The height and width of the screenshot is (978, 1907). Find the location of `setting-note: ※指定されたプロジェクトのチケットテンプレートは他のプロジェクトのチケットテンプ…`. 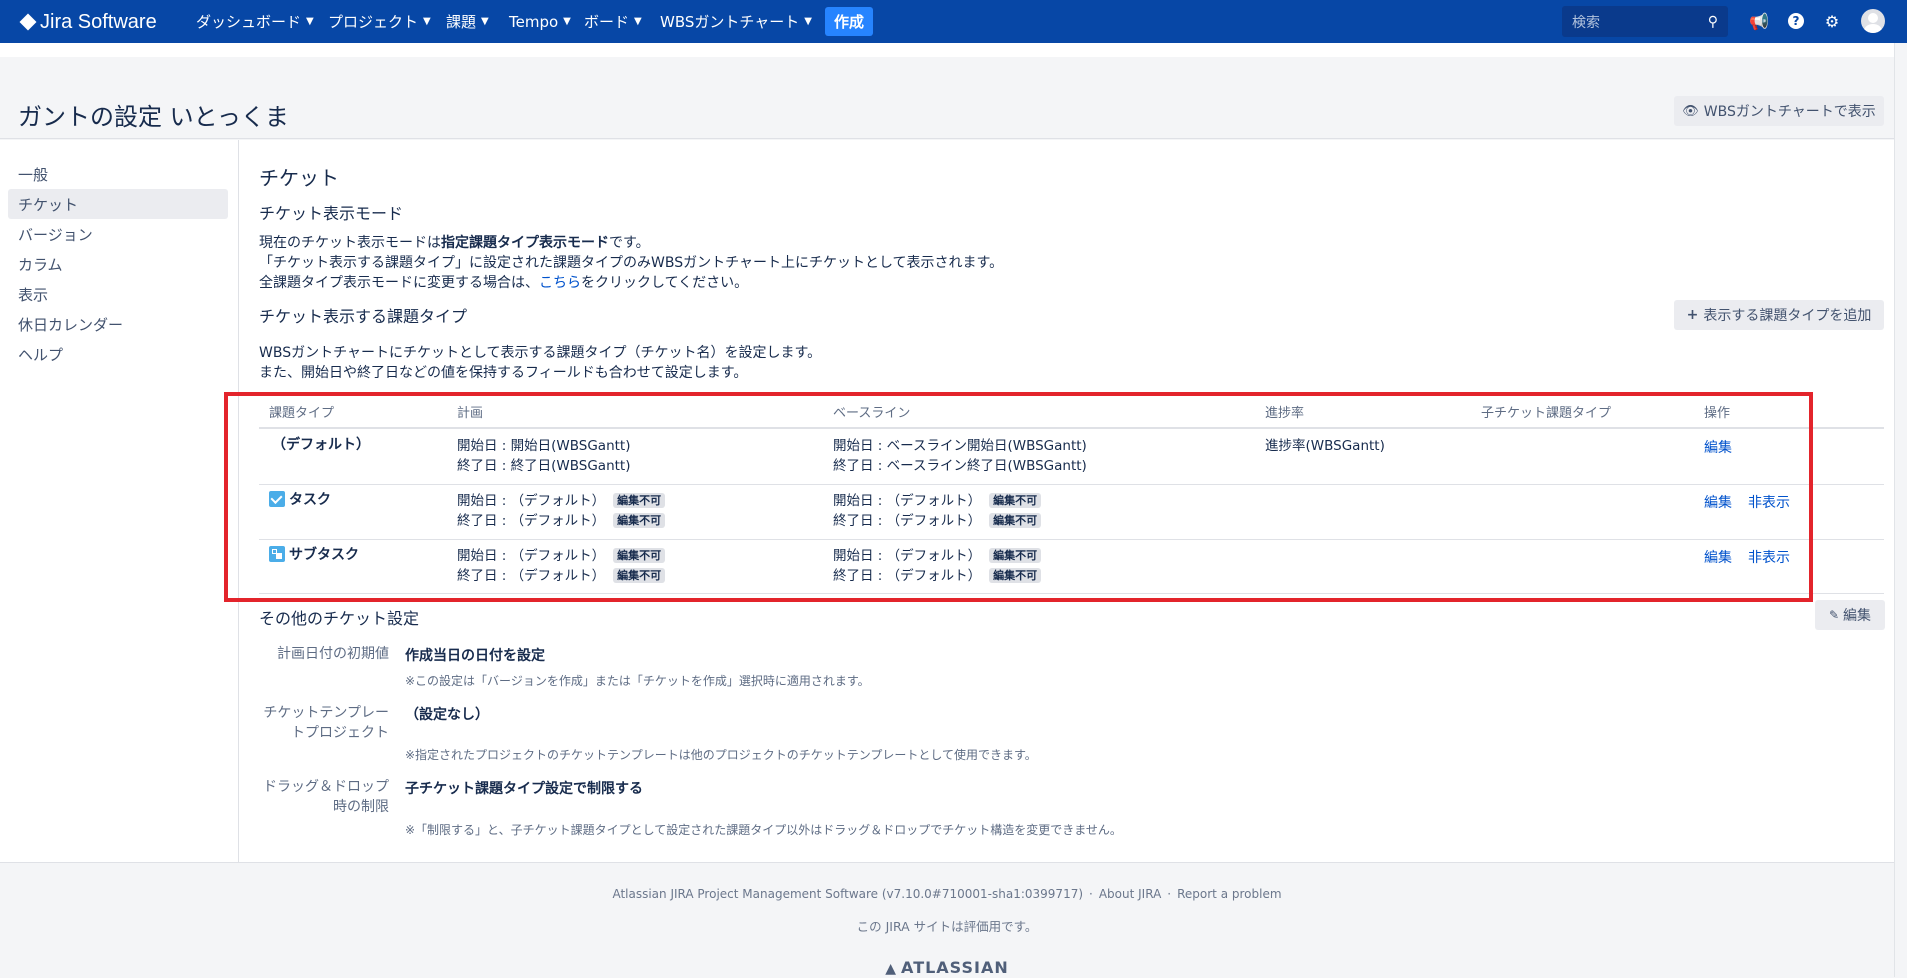

setting-note: ※指定されたプロジェクトのチケットテンプレートは他のプロジェクトのチケットテンプ… is located at coordinates (721, 755).